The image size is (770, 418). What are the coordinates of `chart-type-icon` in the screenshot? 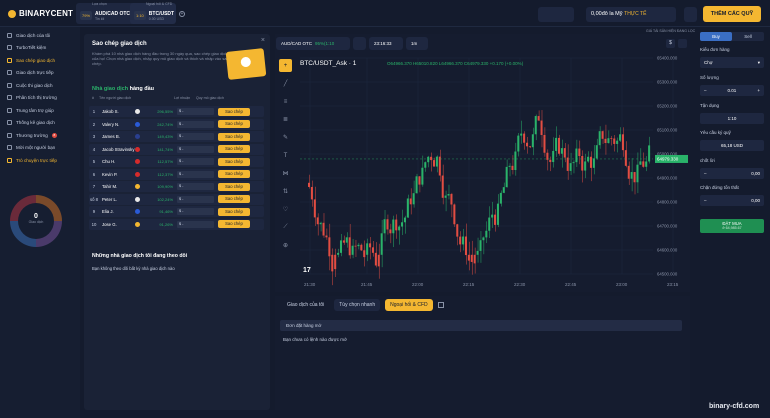 It's located at (436, 43).